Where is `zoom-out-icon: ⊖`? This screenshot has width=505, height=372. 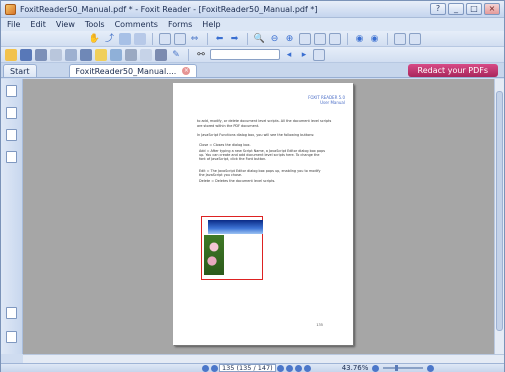
zoom-out-icon: ⊖ is located at coordinates (275, 39).